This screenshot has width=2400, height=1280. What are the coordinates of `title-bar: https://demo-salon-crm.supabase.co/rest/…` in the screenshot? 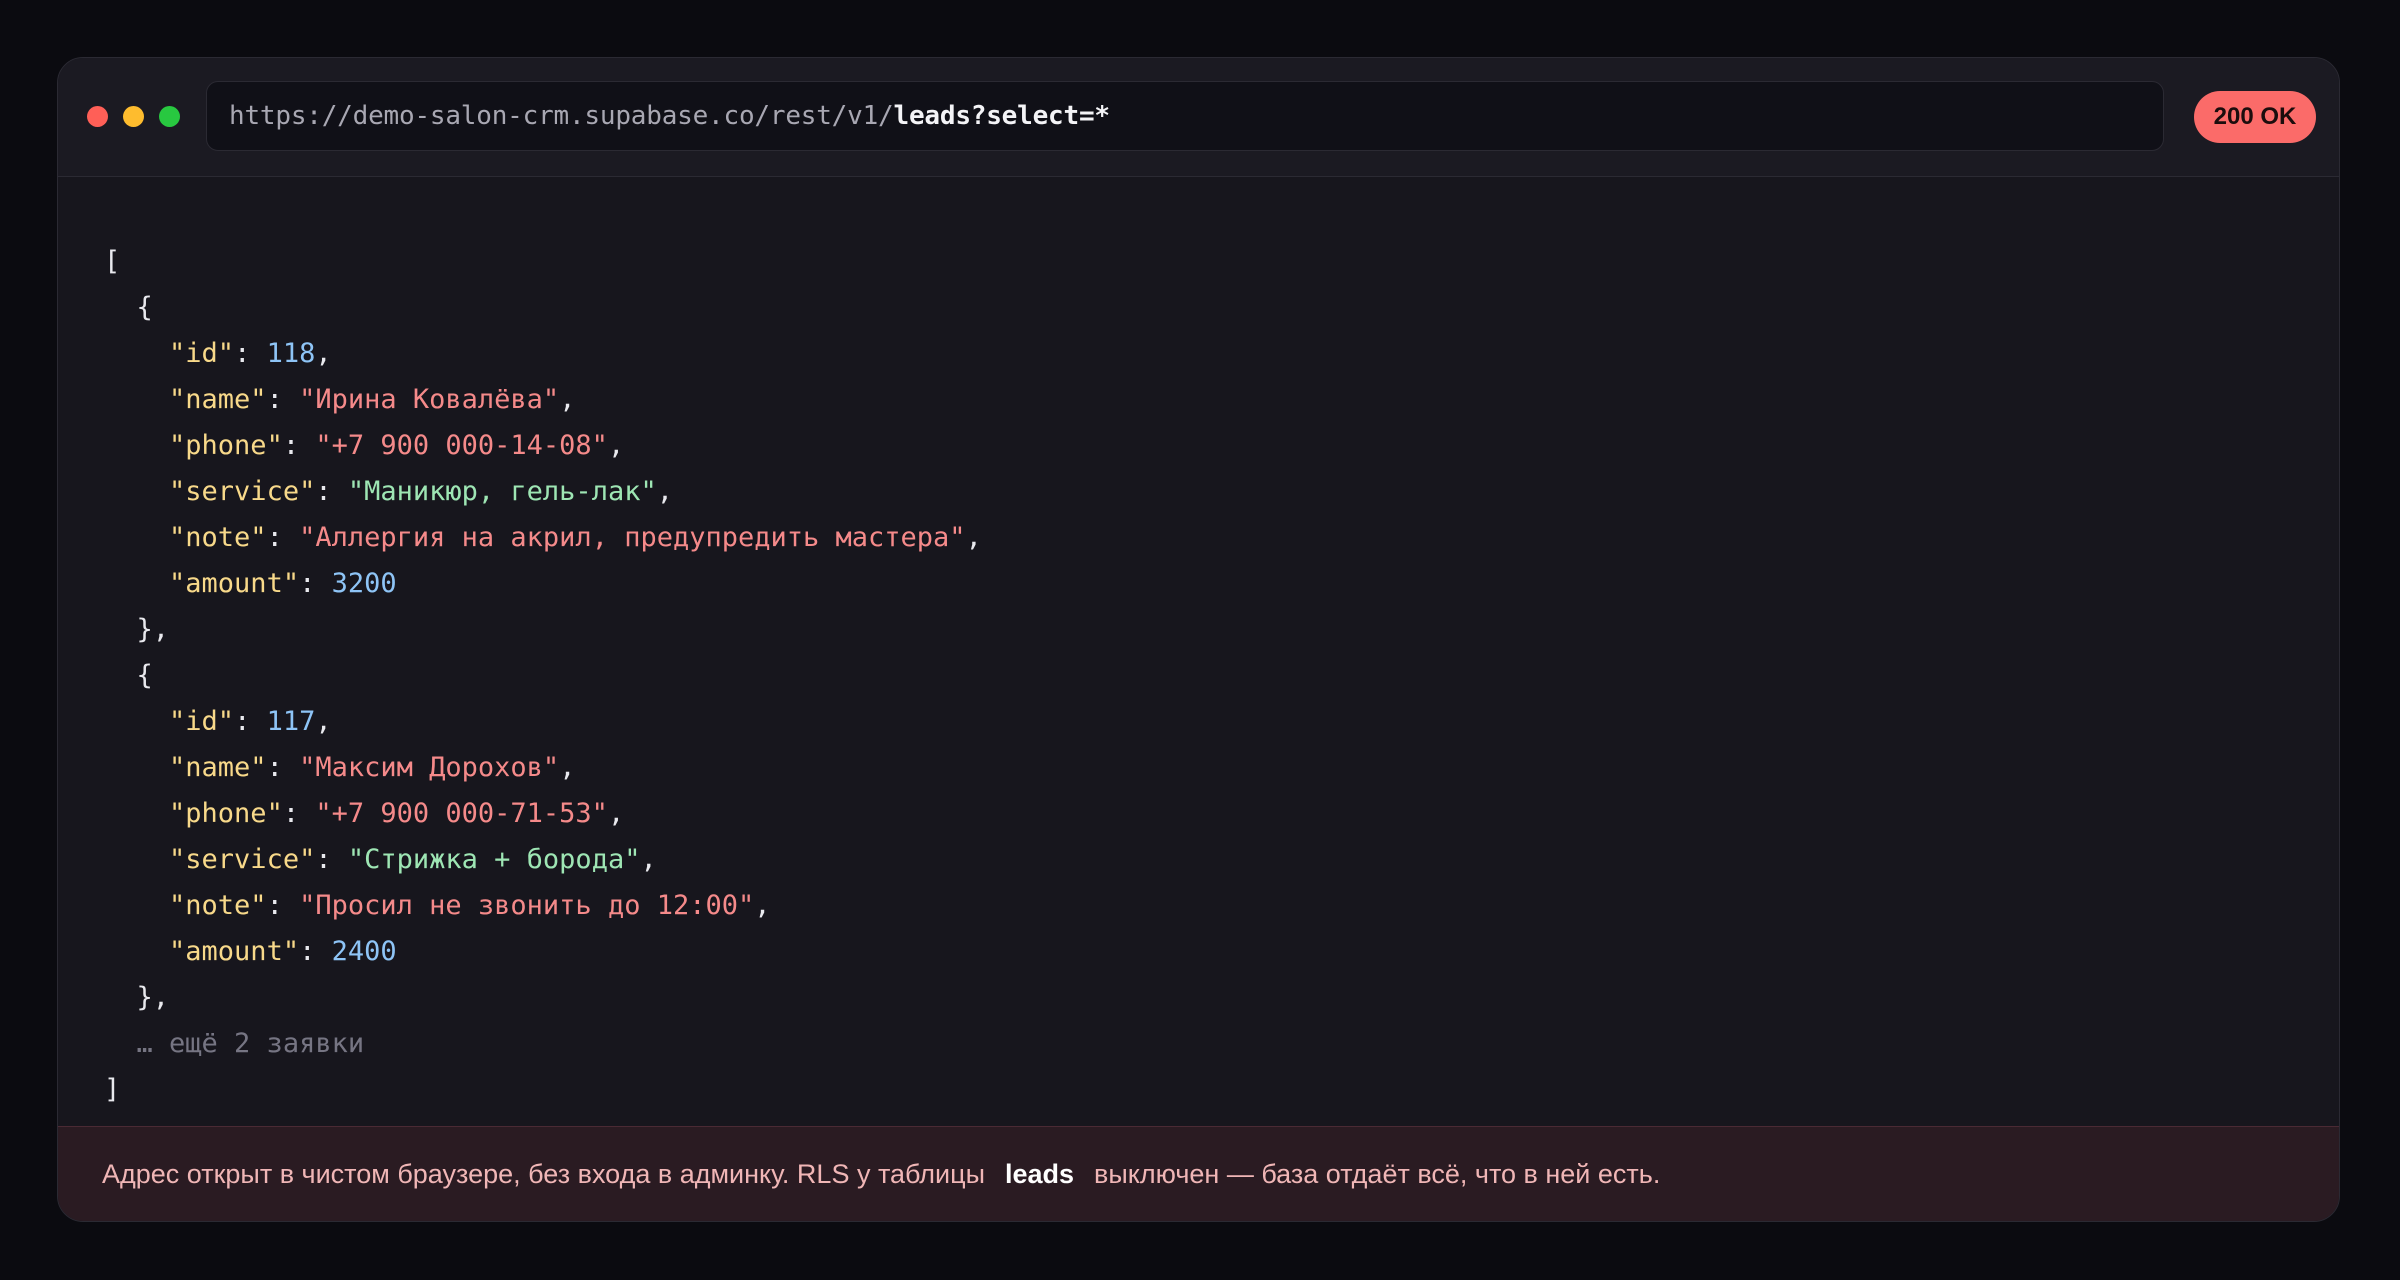 It's located at (1198, 117).